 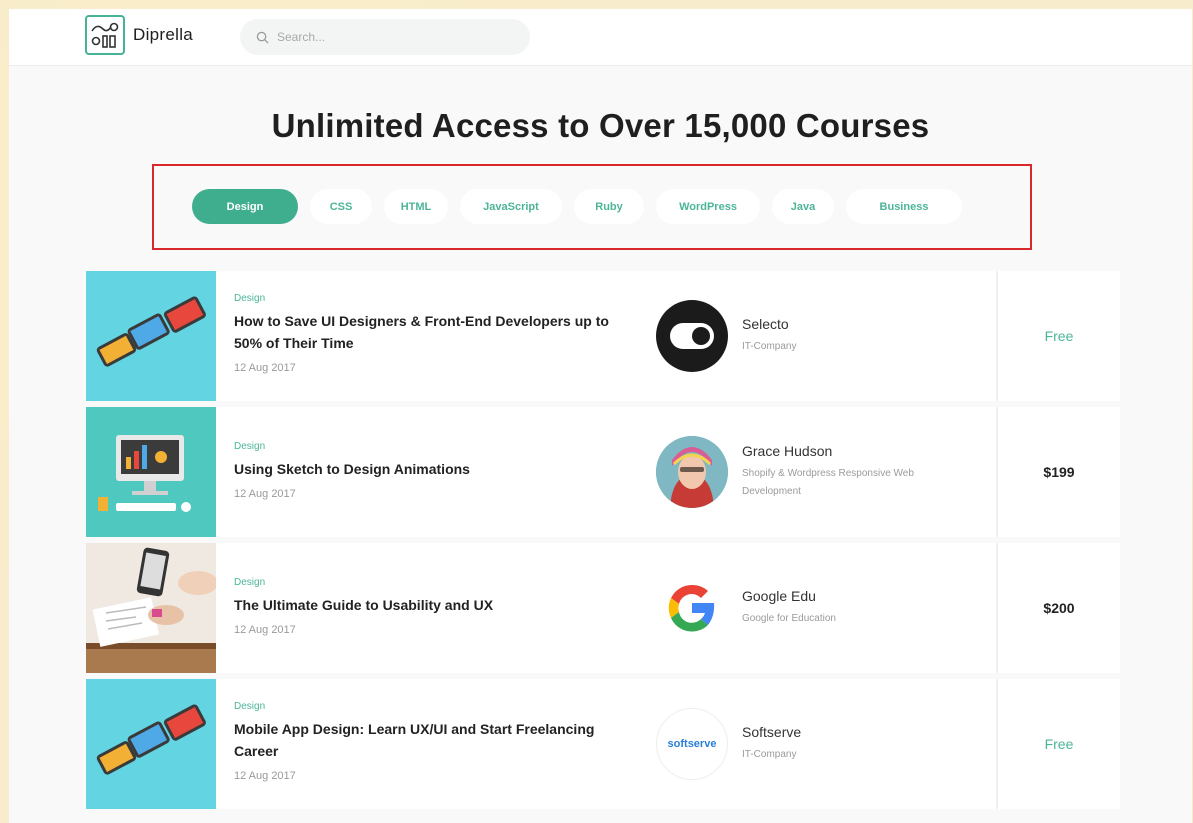 I want to click on brand-logo: Diprella, so click(x=139, y=35).